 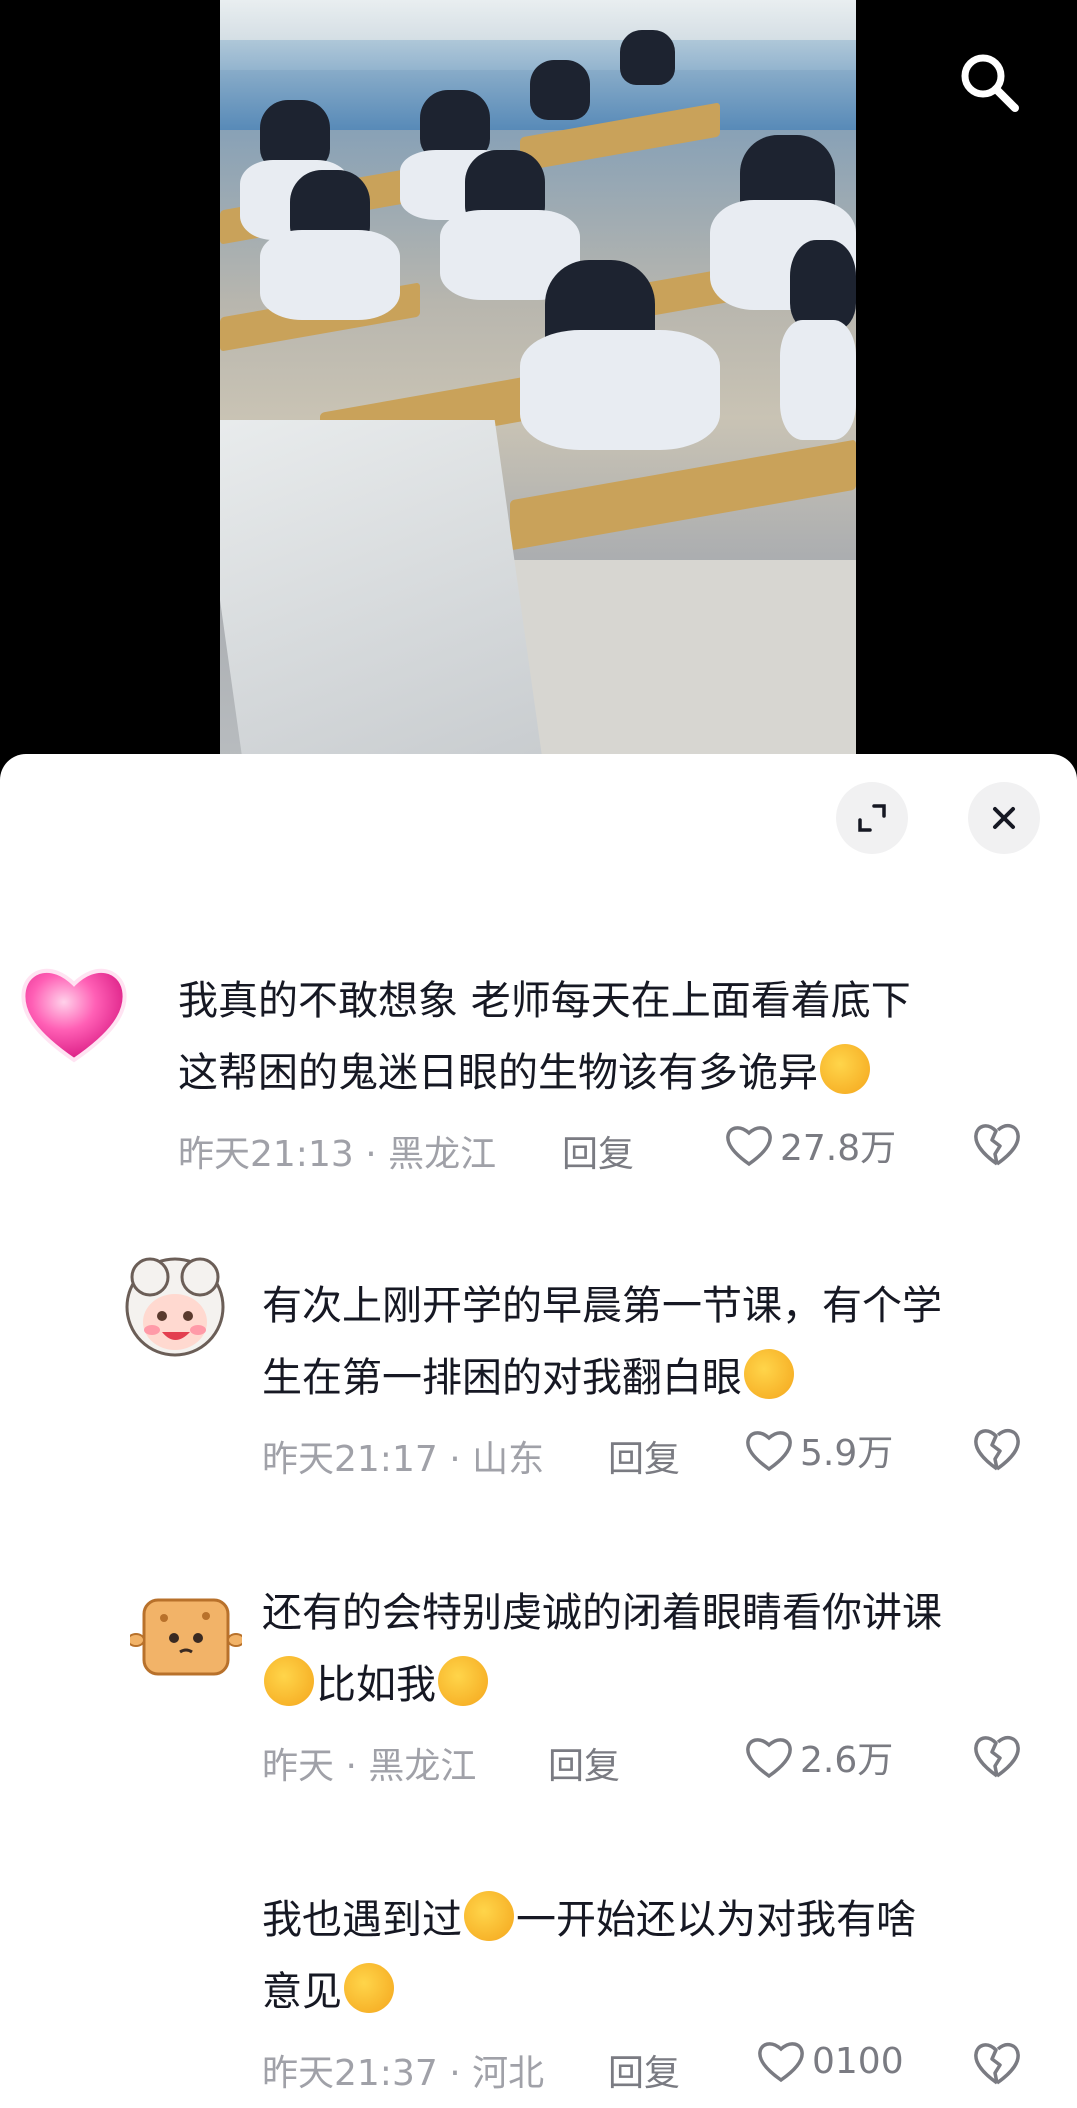 I want to click on sheep-icon, so click(x=175, y=1307).